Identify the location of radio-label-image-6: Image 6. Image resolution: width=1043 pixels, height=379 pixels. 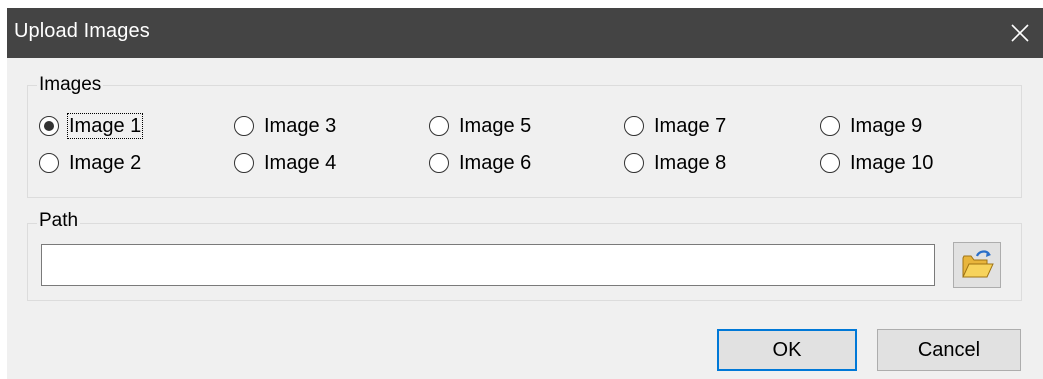
(495, 163).